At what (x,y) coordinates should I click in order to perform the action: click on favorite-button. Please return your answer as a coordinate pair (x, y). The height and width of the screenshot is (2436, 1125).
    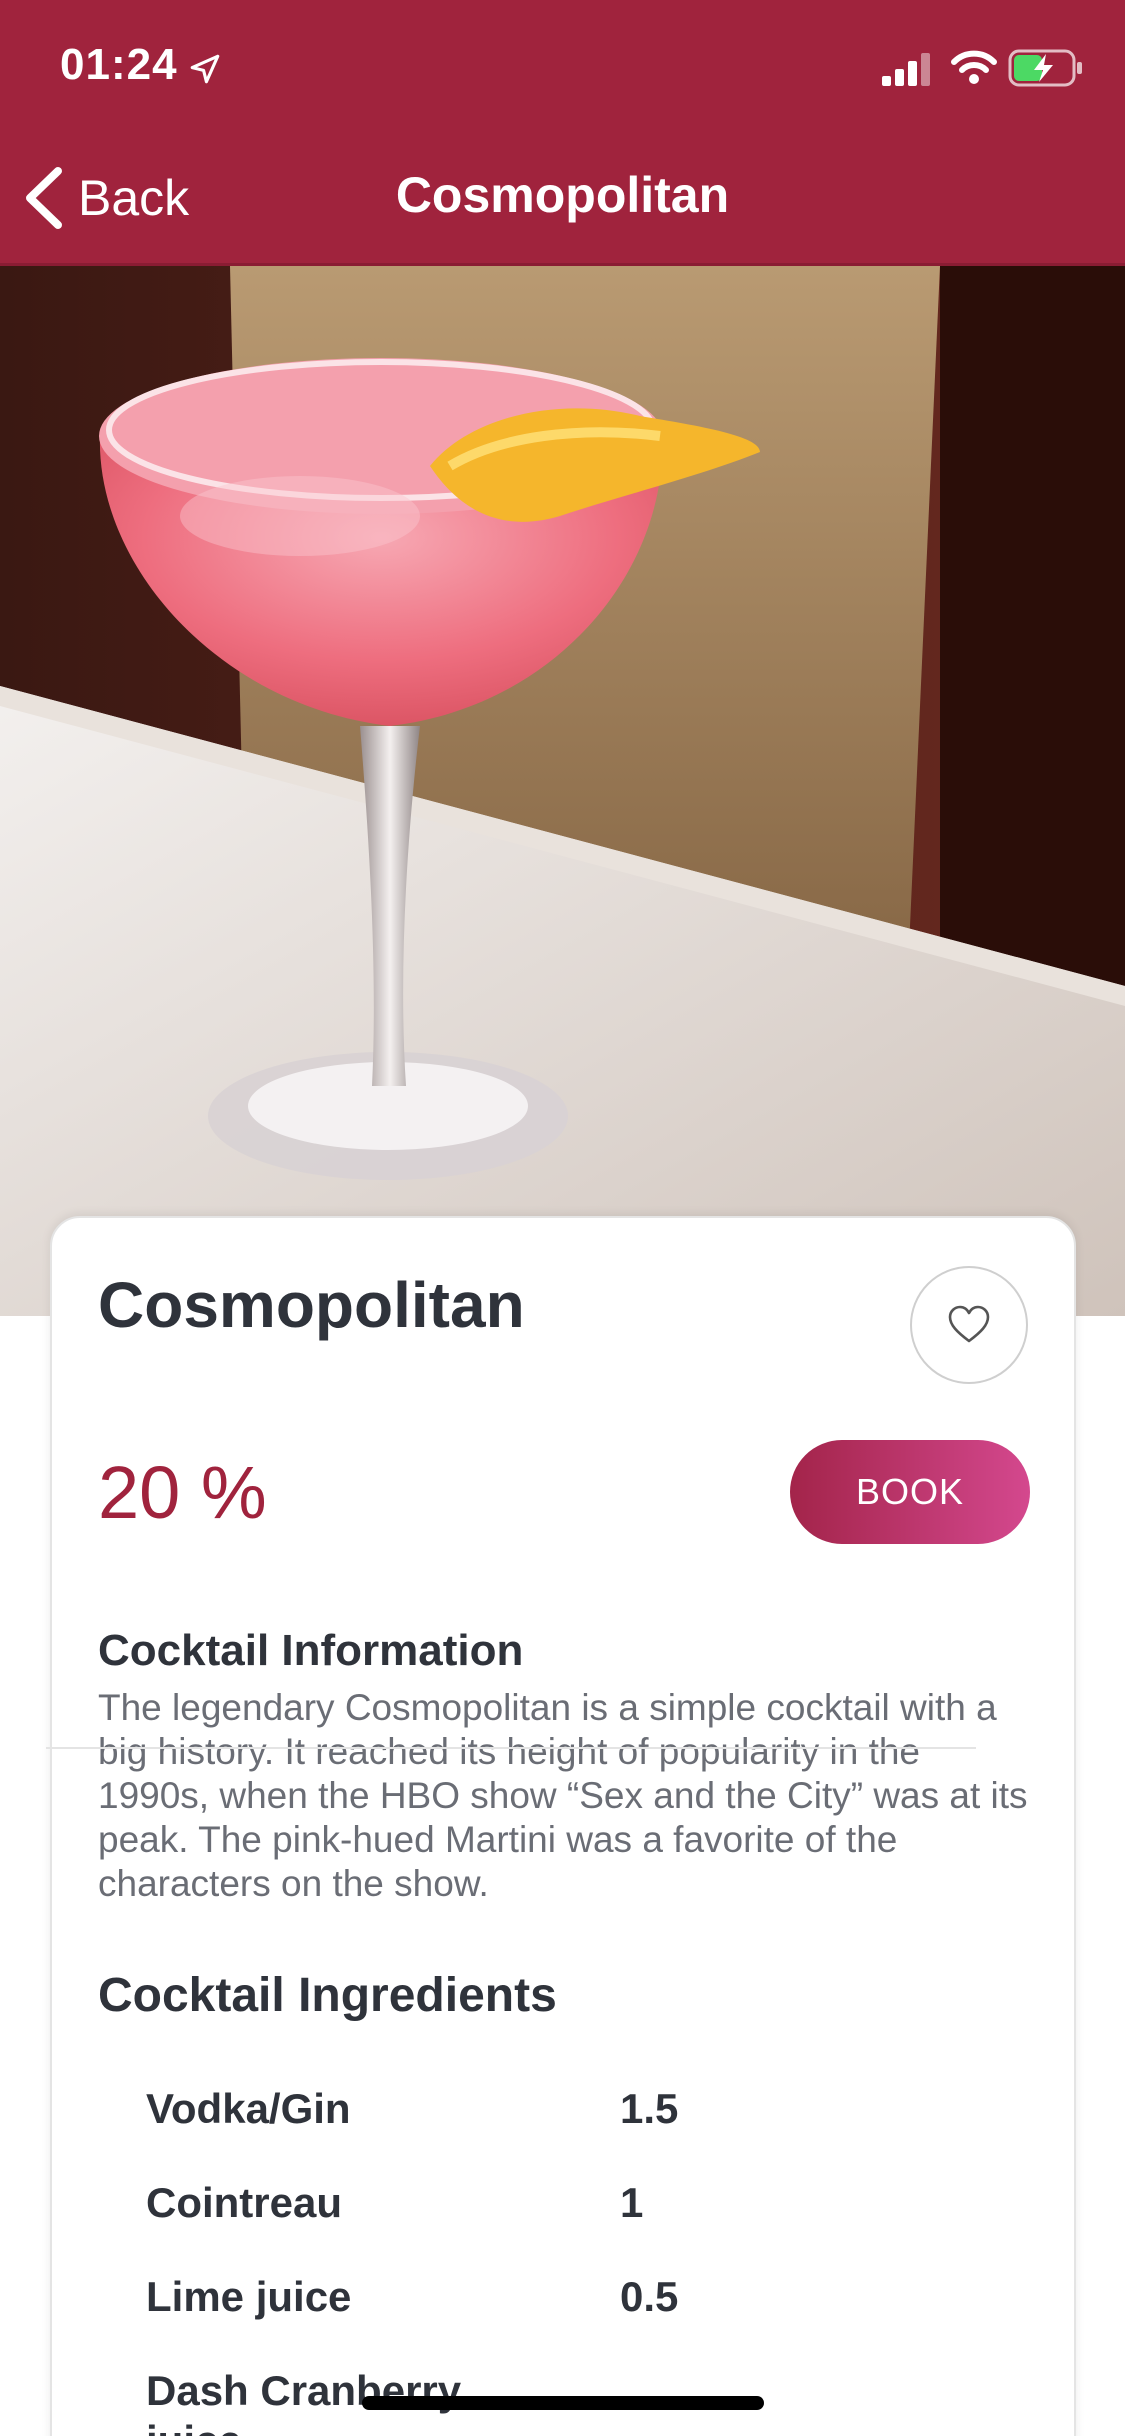
    Looking at the image, I should click on (969, 1325).